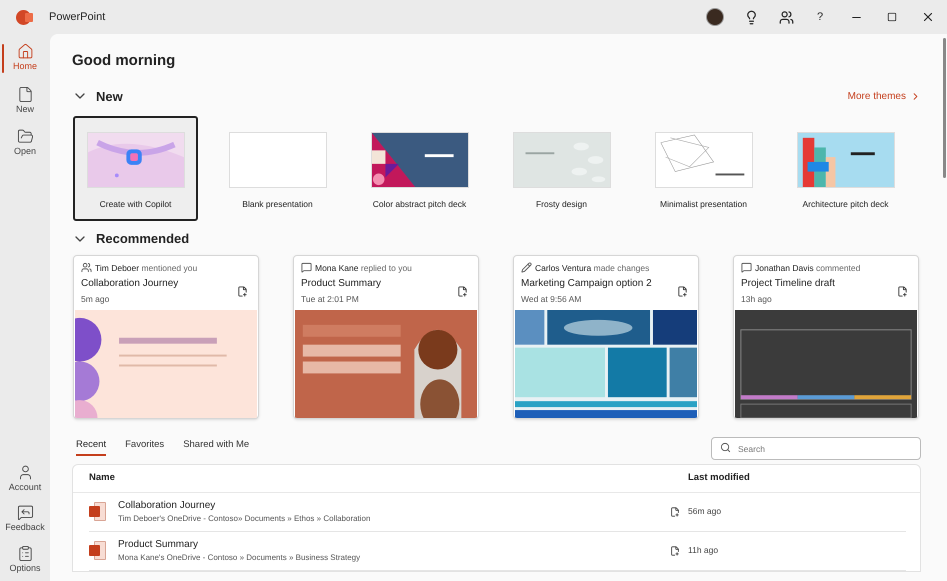 The image size is (947, 581). I want to click on recommended-card: Jonathan Davis commented Project Timeline draft 13h ago, so click(826, 336).